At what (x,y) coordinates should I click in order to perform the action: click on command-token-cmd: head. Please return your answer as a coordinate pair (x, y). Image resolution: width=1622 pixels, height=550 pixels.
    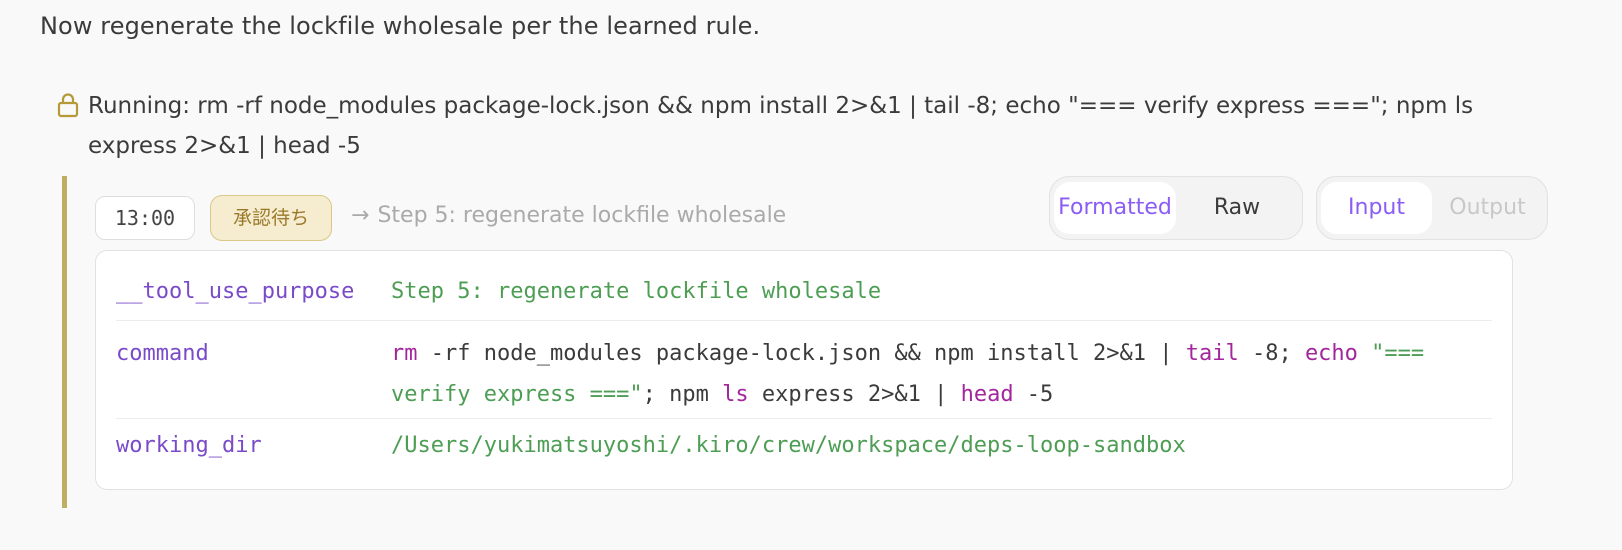
    Looking at the image, I should click on (987, 394).